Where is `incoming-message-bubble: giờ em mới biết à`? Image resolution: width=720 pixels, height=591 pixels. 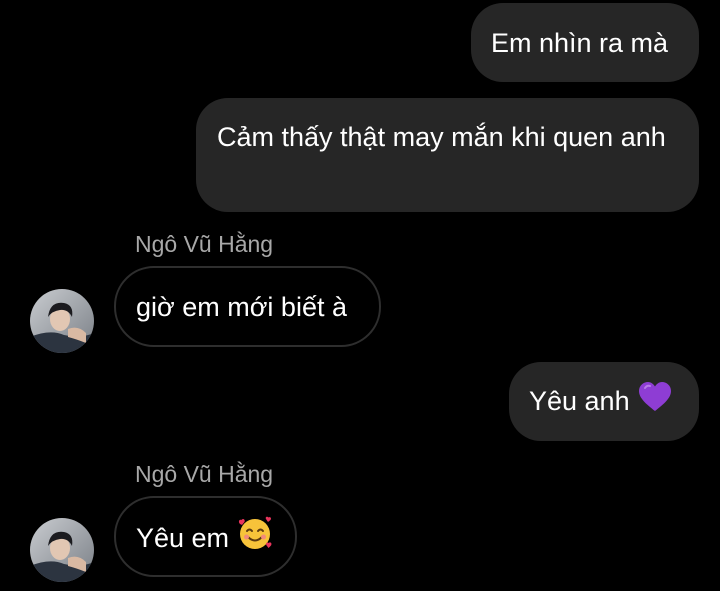 incoming-message-bubble: giờ em mới biết à is located at coordinates (247, 306).